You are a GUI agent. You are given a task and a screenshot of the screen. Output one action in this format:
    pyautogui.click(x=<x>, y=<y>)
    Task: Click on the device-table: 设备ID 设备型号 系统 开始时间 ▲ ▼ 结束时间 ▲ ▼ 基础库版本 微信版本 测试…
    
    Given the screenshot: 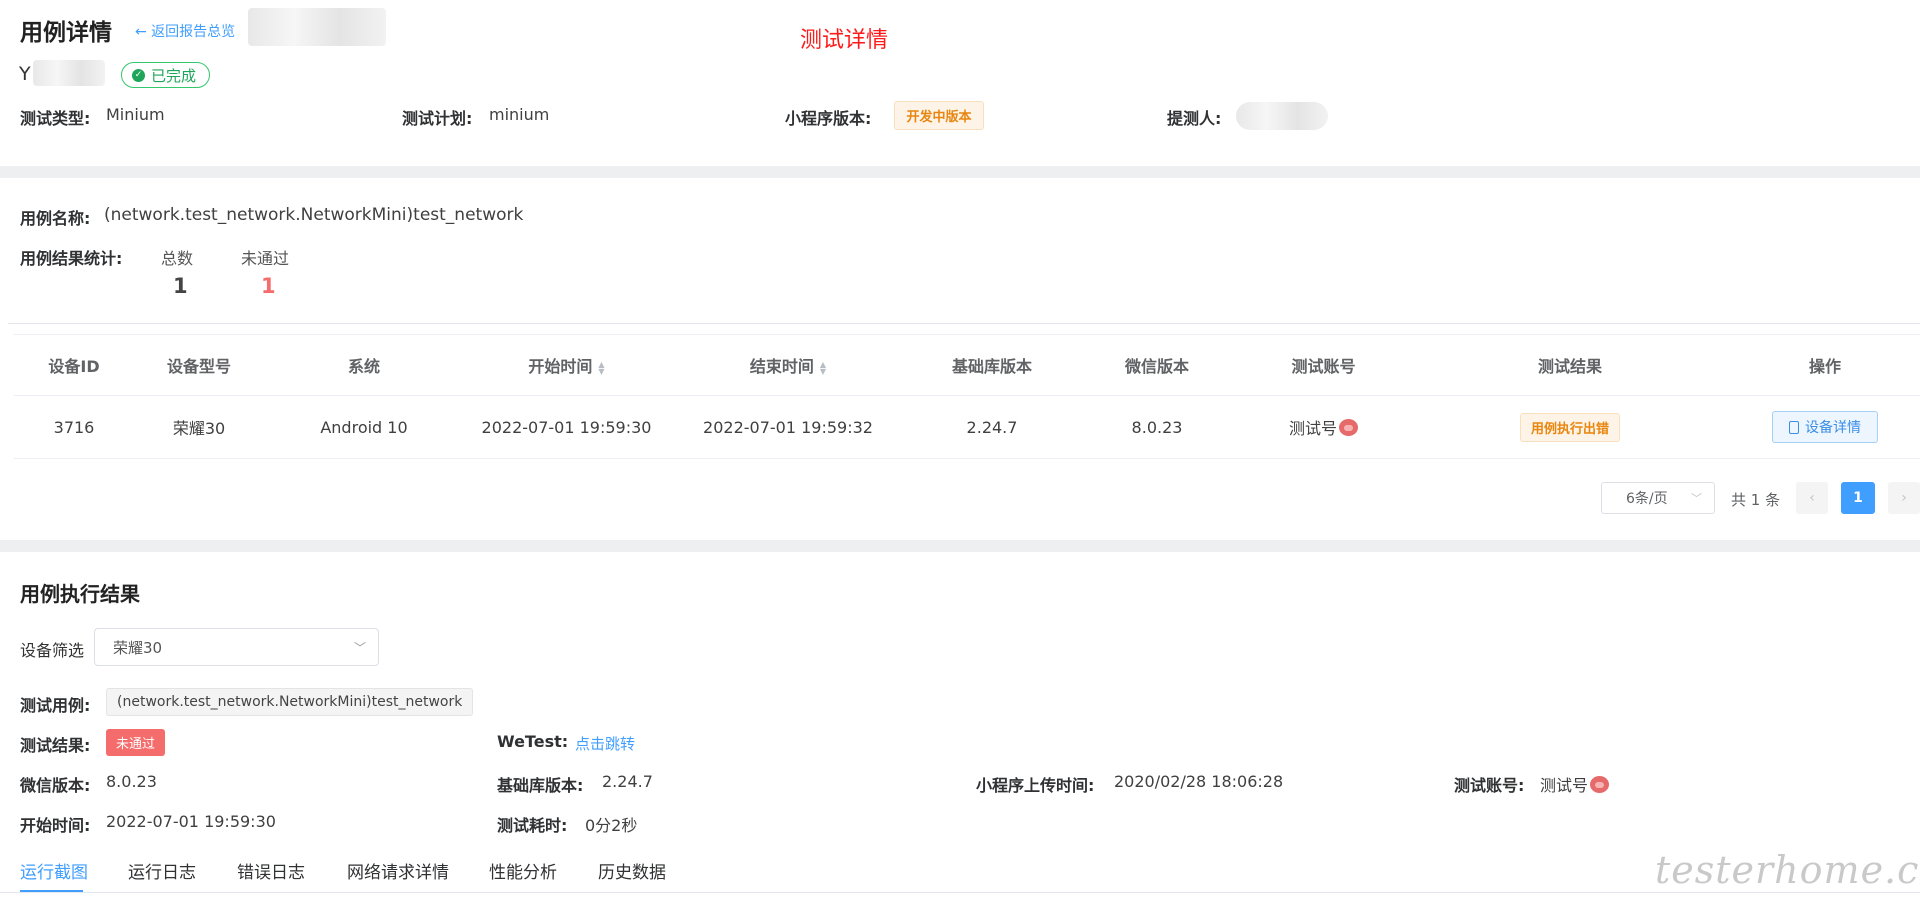 What is the action you would take?
    pyautogui.click(x=967, y=396)
    